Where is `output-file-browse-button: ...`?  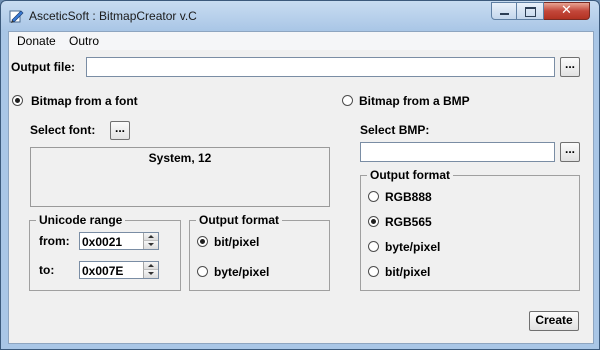
output-file-browse-button: ... is located at coordinates (570, 67).